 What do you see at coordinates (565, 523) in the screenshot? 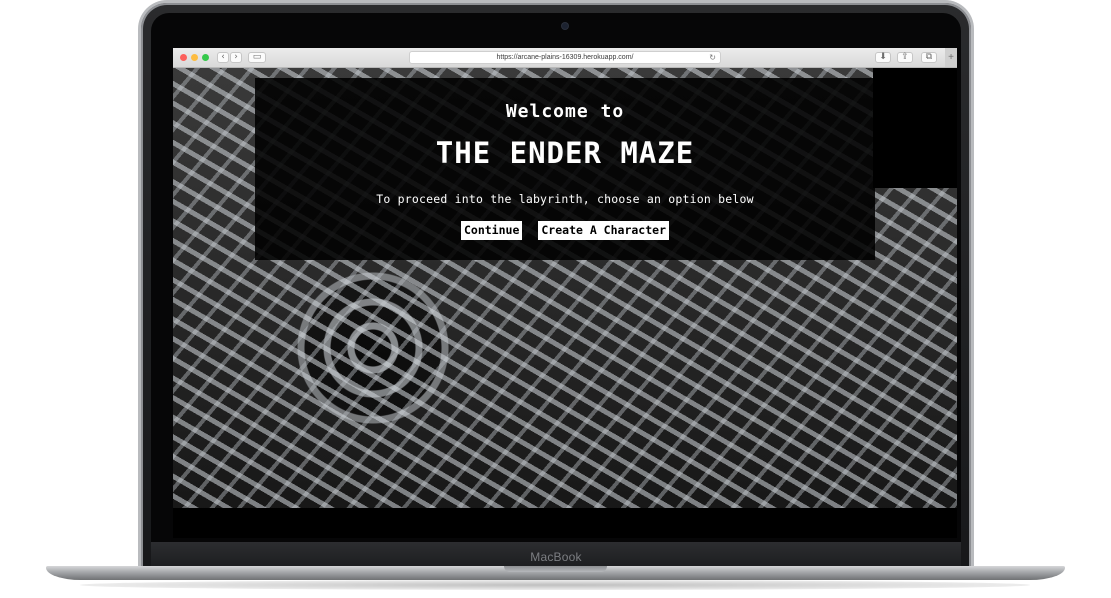
I see `background-bottom-band` at bounding box center [565, 523].